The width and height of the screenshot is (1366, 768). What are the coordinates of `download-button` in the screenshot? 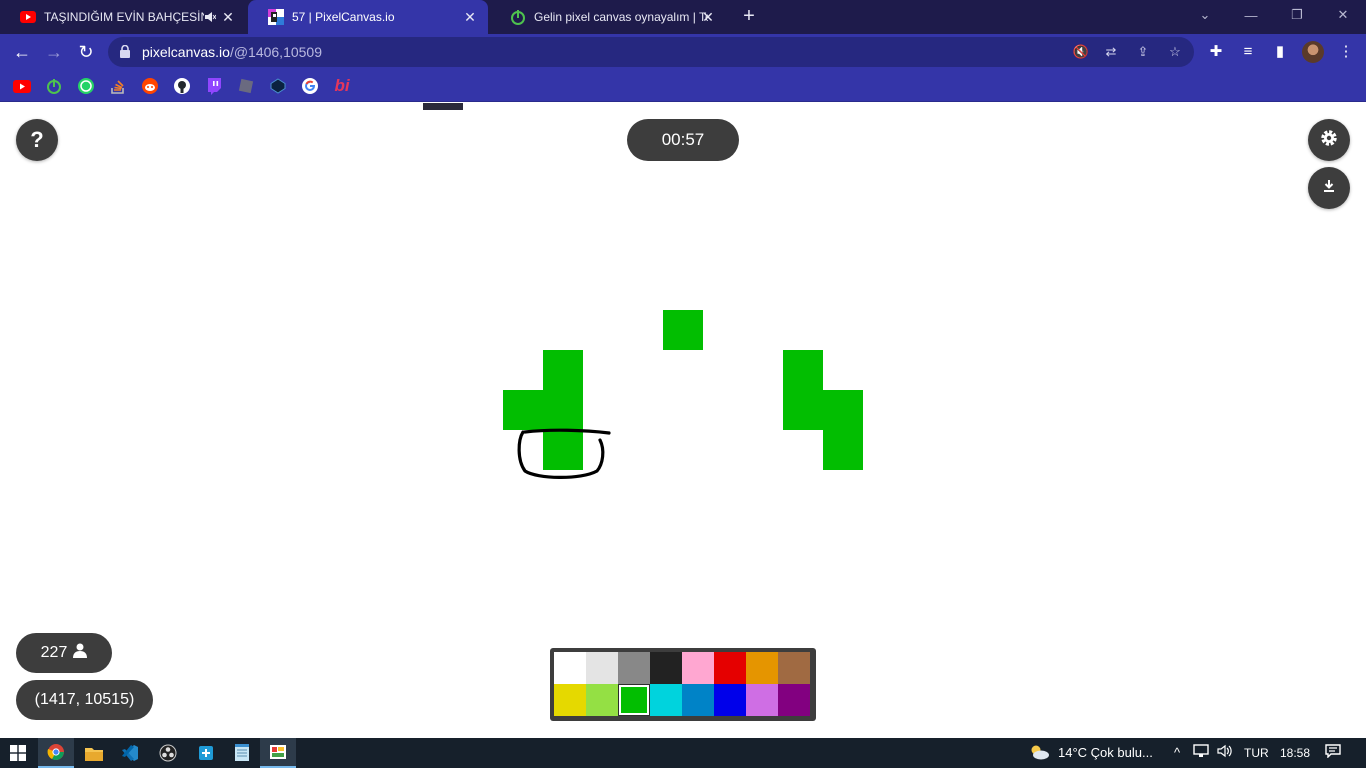 It's located at (1329, 188).